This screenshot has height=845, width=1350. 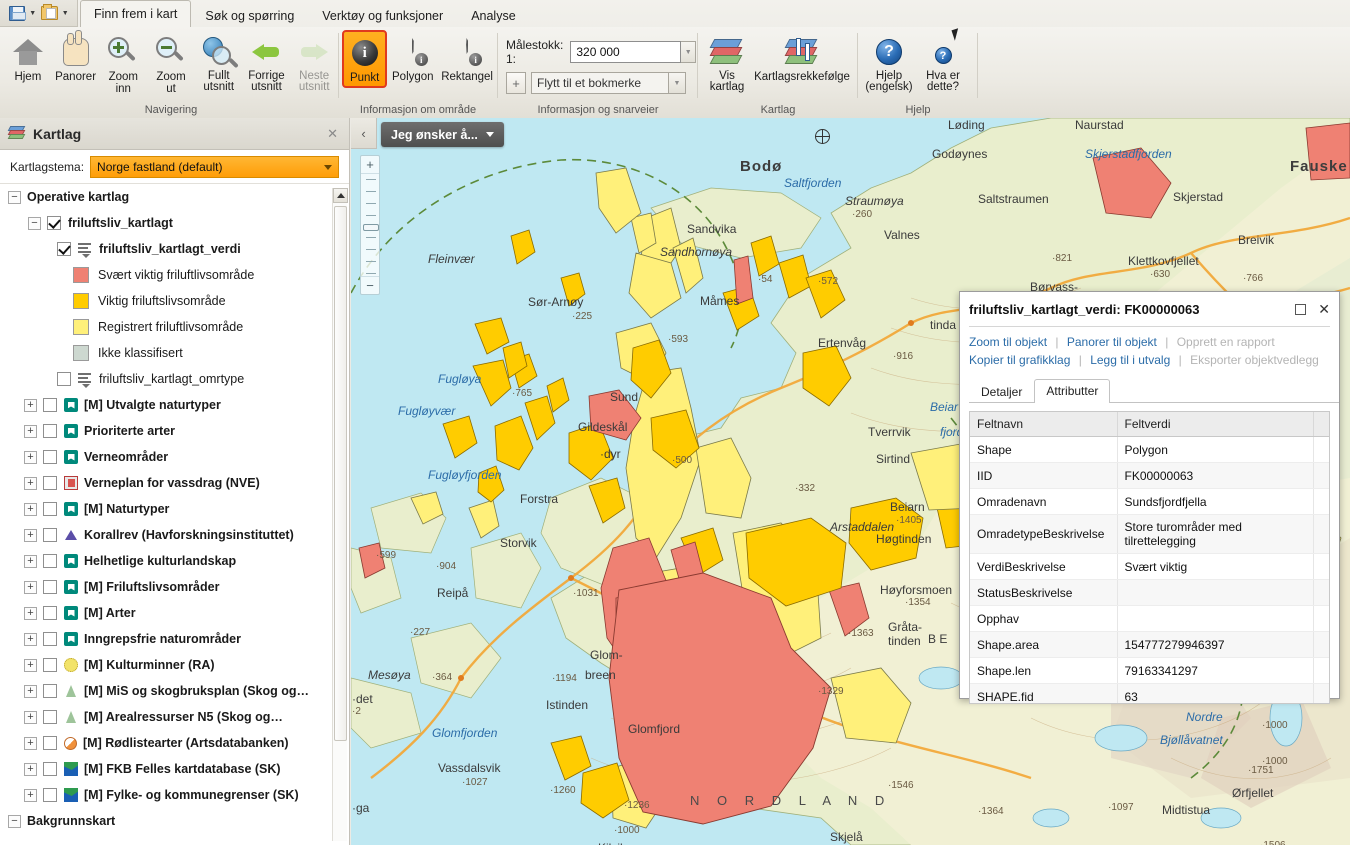 I want to click on table-row: Shape.area 154777279946397, so click(x=1149, y=644).